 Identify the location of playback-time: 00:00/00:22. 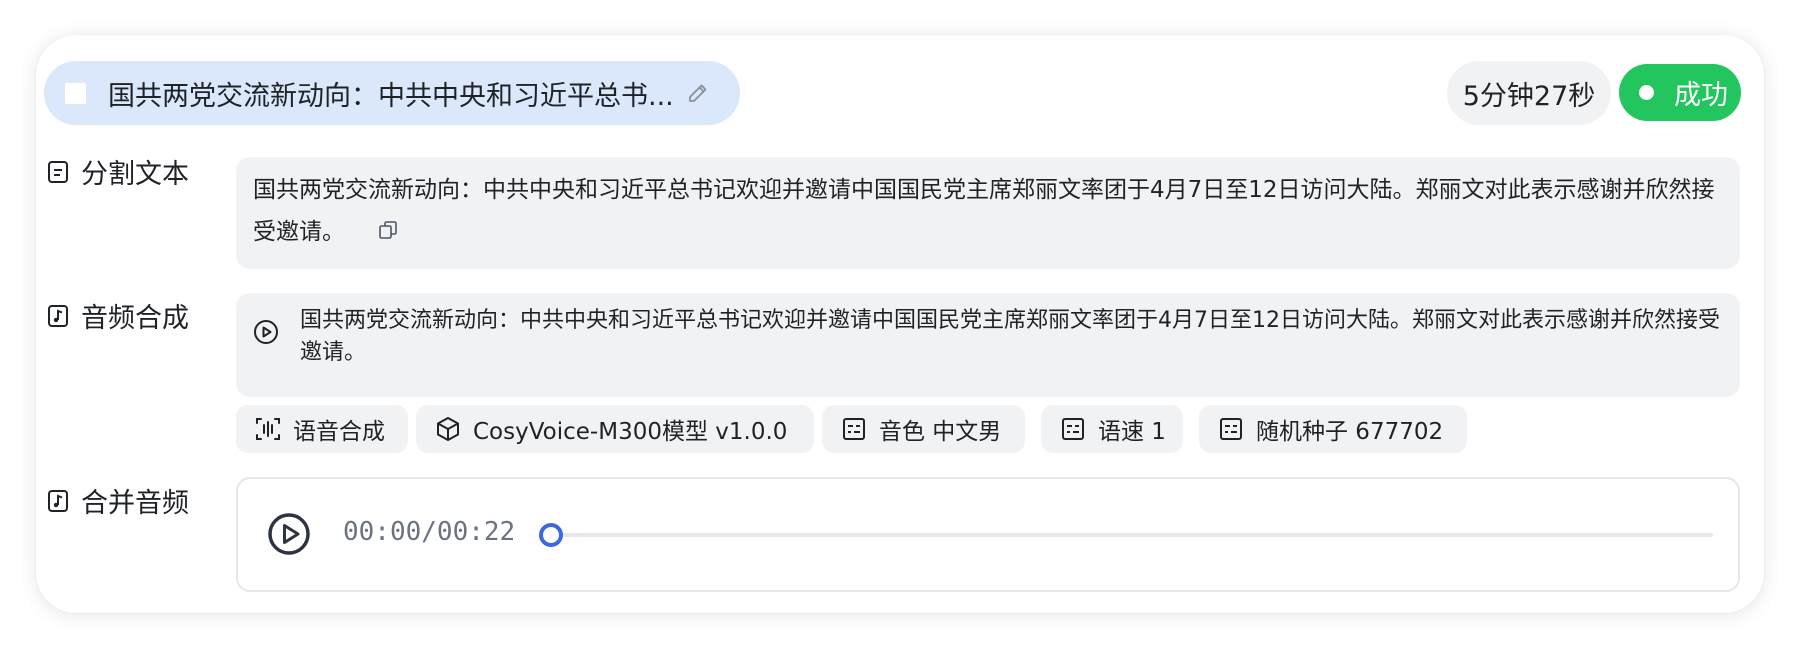
(429, 532).